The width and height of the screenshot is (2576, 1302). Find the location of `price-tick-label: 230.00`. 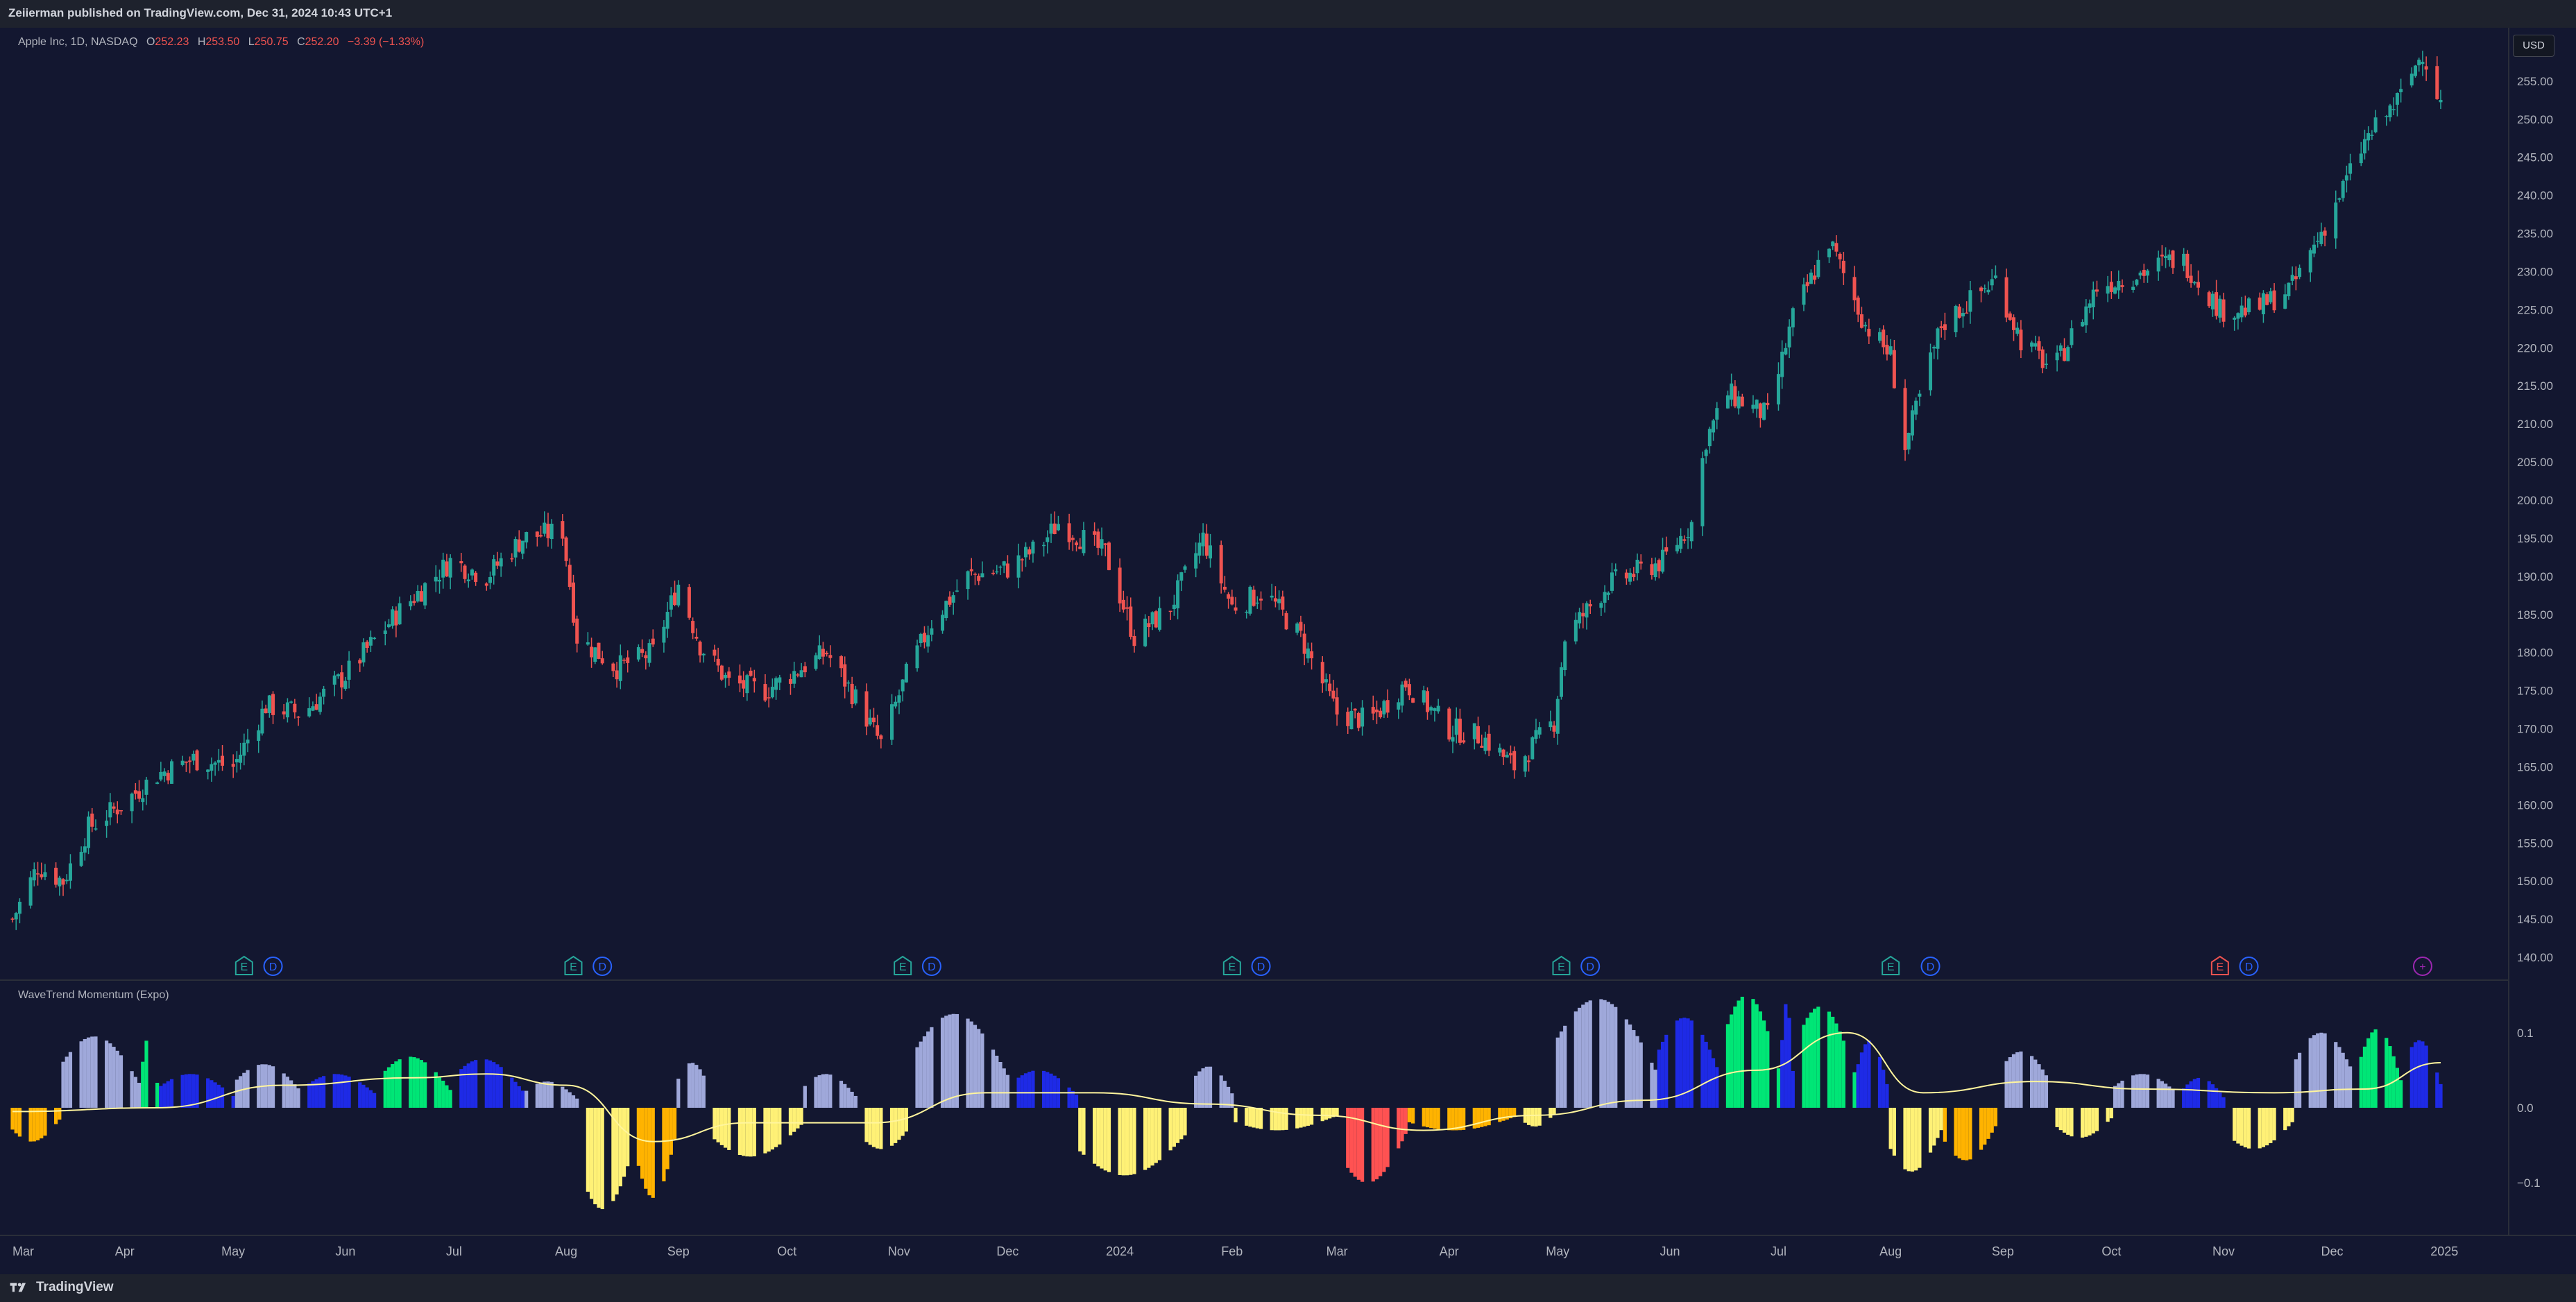

price-tick-label: 230.00 is located at coordinates (2535, 271).